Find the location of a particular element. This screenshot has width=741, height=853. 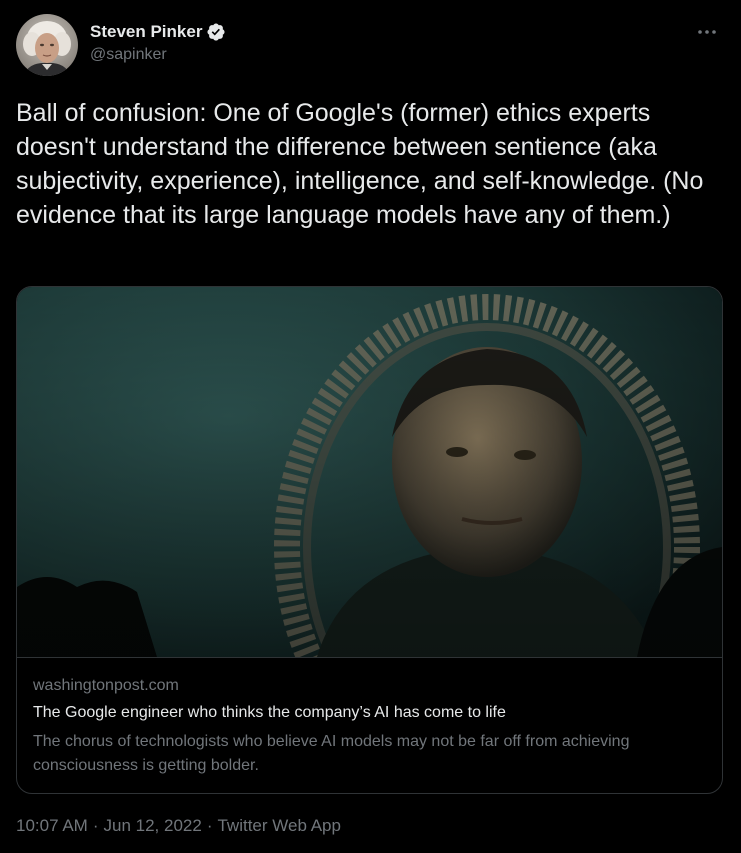

author-display-name: Steven Pinker is located at coordinates (146, 32).